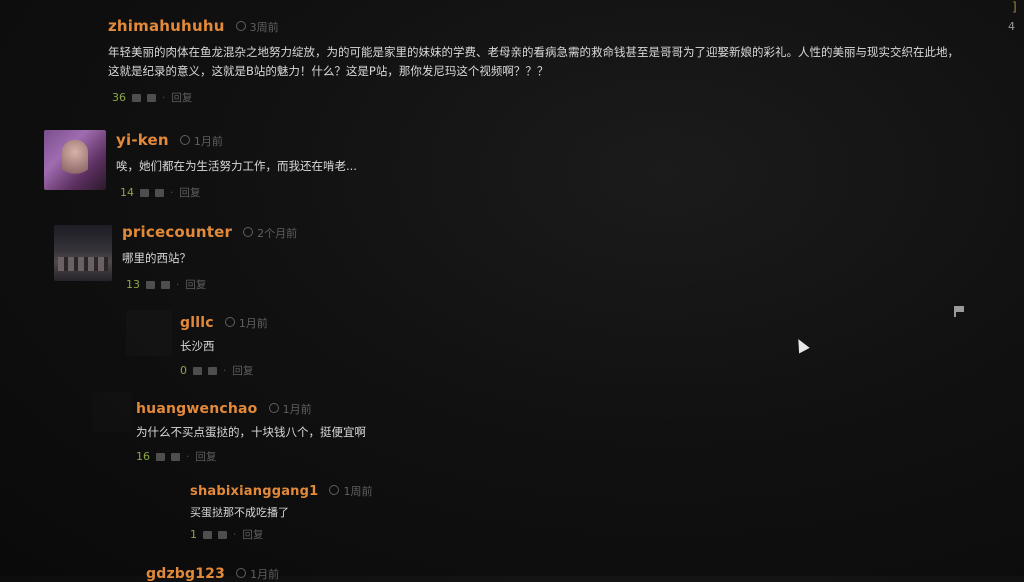 The width and height of the screenshot is (1024, 582). Describe the element at coordinates (185, 574) in the screenshot. I see `username-link: gdzbg123` at that location.